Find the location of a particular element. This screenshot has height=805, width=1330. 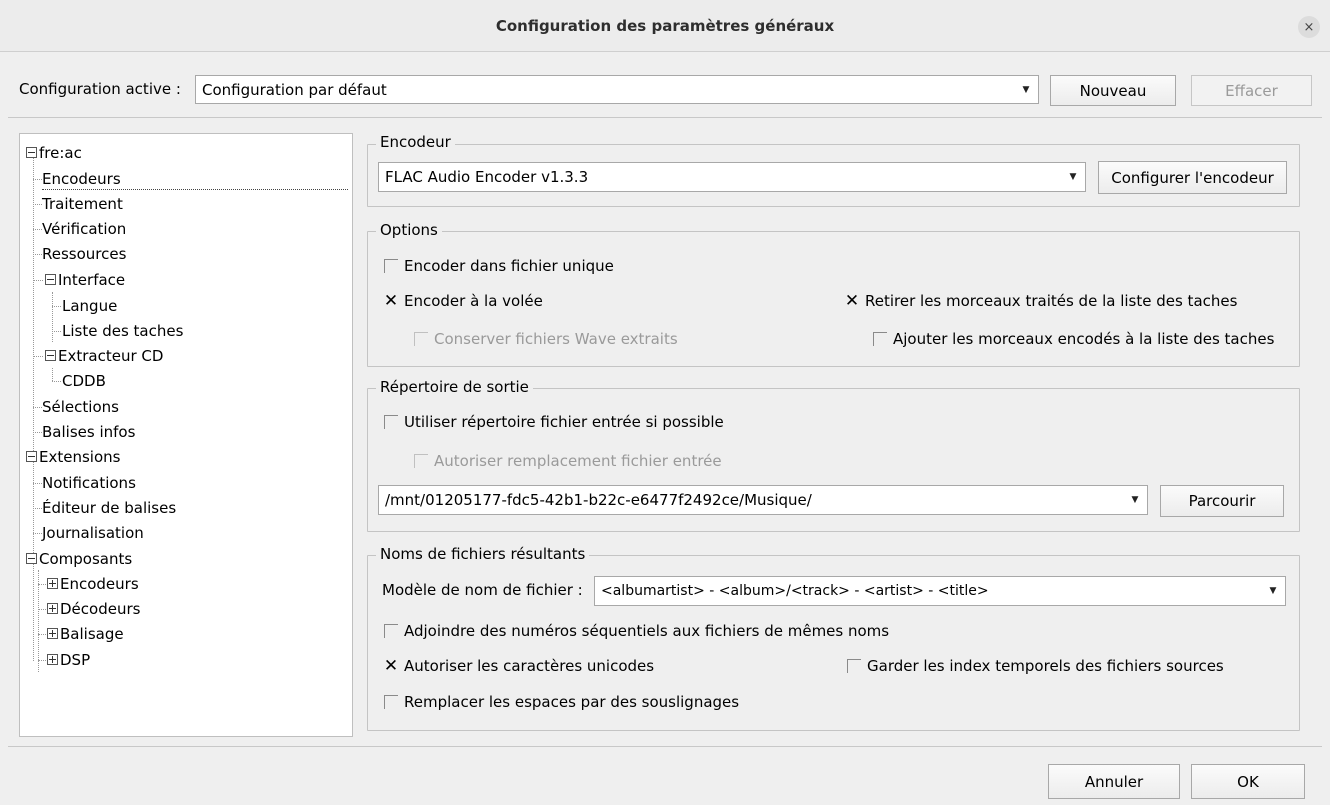

cancel-button: Annuler is located at coordinates (1114, 781).